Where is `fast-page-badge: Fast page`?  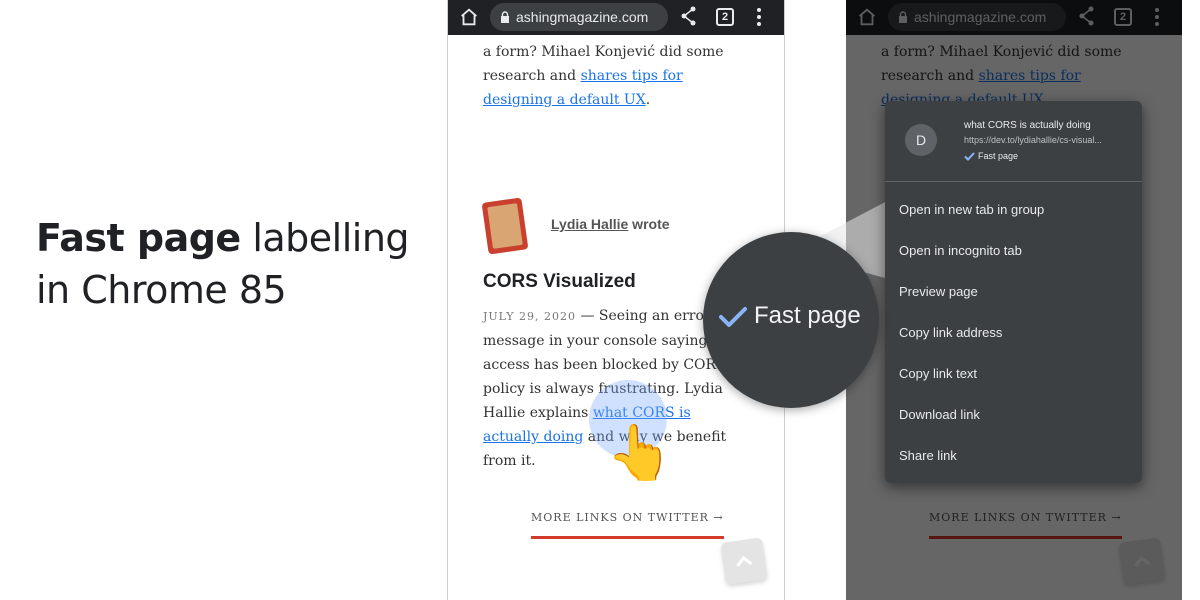
fast-page-badge: Fast page is located at coordinates (991, 156).